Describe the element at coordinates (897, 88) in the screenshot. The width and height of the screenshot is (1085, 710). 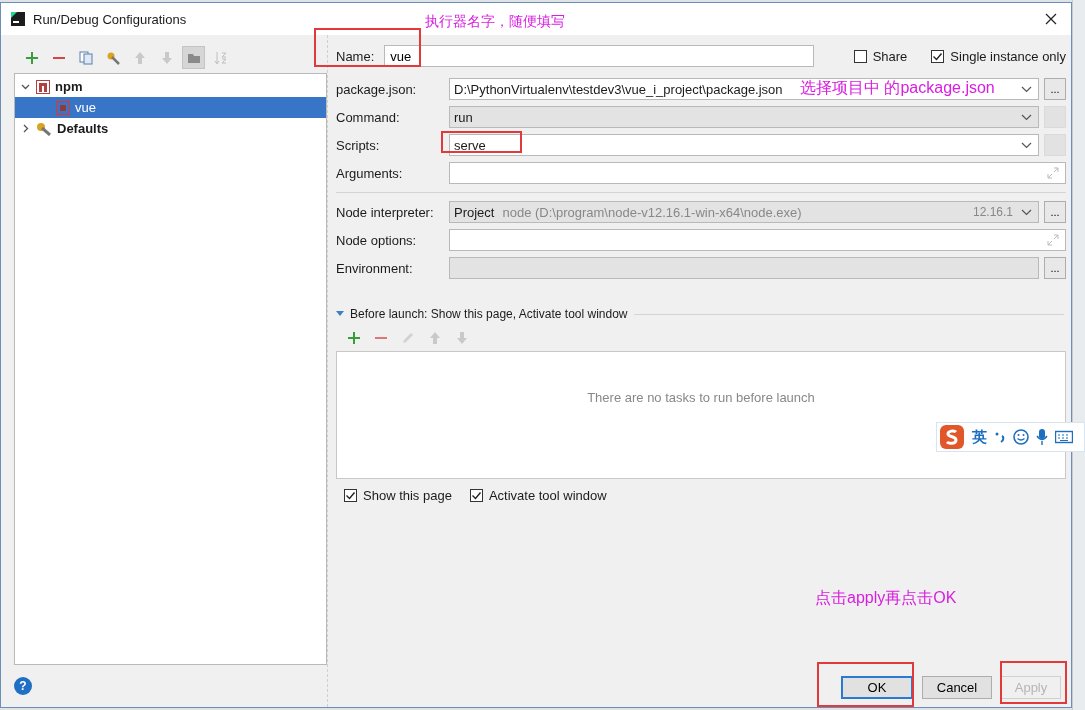
I see `annotation-text: 选择项目中 的package.json` at that location.